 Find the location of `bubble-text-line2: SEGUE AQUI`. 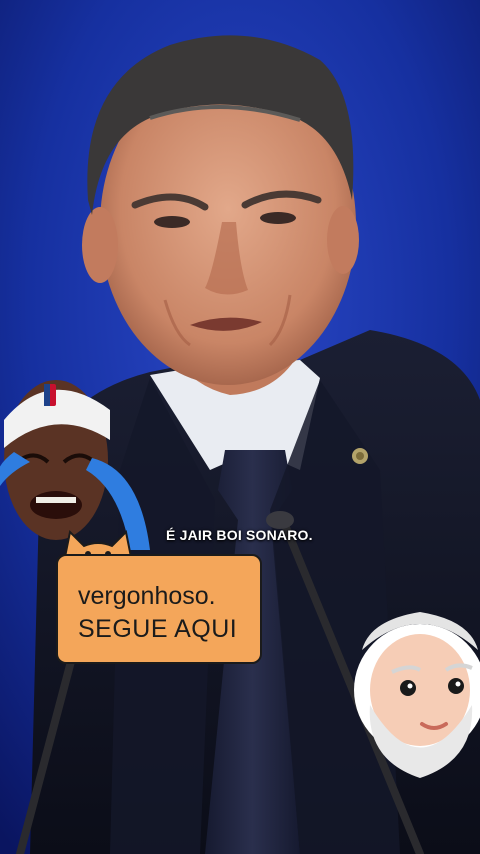

bubble-text-line2: SEGUE AQUI is located at coordinates (158, 629).